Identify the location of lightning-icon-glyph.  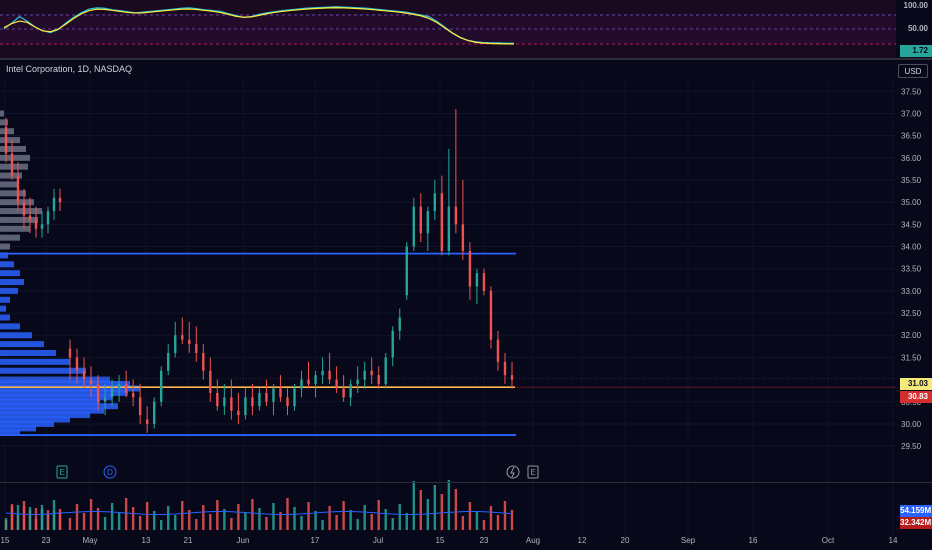
(512, 472).